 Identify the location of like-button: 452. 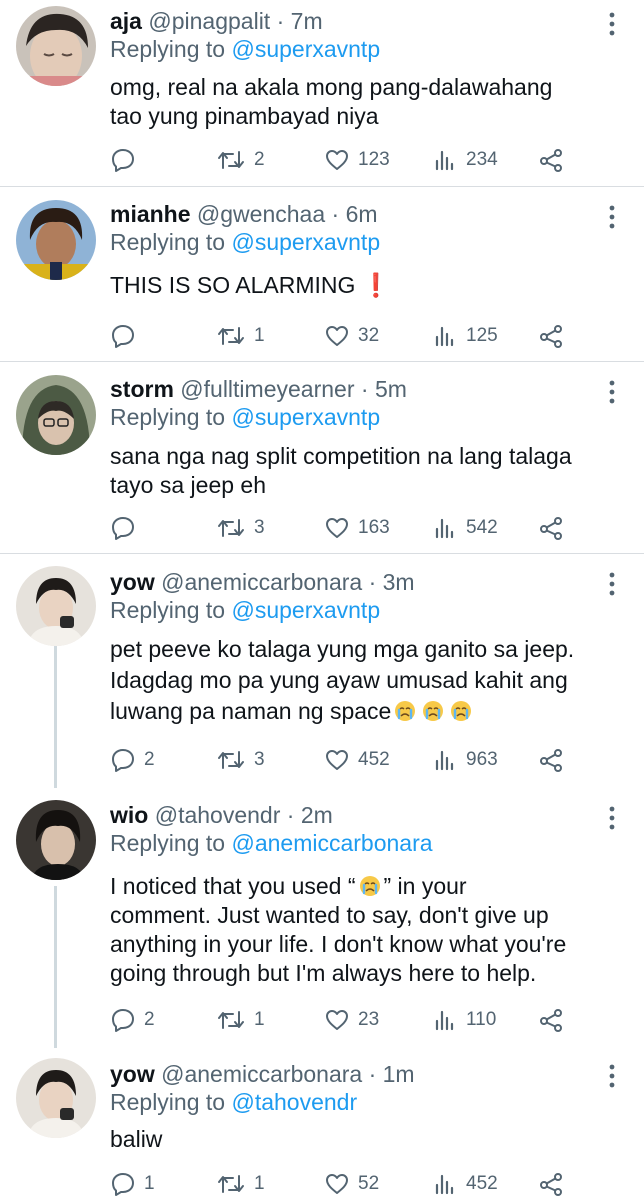
(357, 760).